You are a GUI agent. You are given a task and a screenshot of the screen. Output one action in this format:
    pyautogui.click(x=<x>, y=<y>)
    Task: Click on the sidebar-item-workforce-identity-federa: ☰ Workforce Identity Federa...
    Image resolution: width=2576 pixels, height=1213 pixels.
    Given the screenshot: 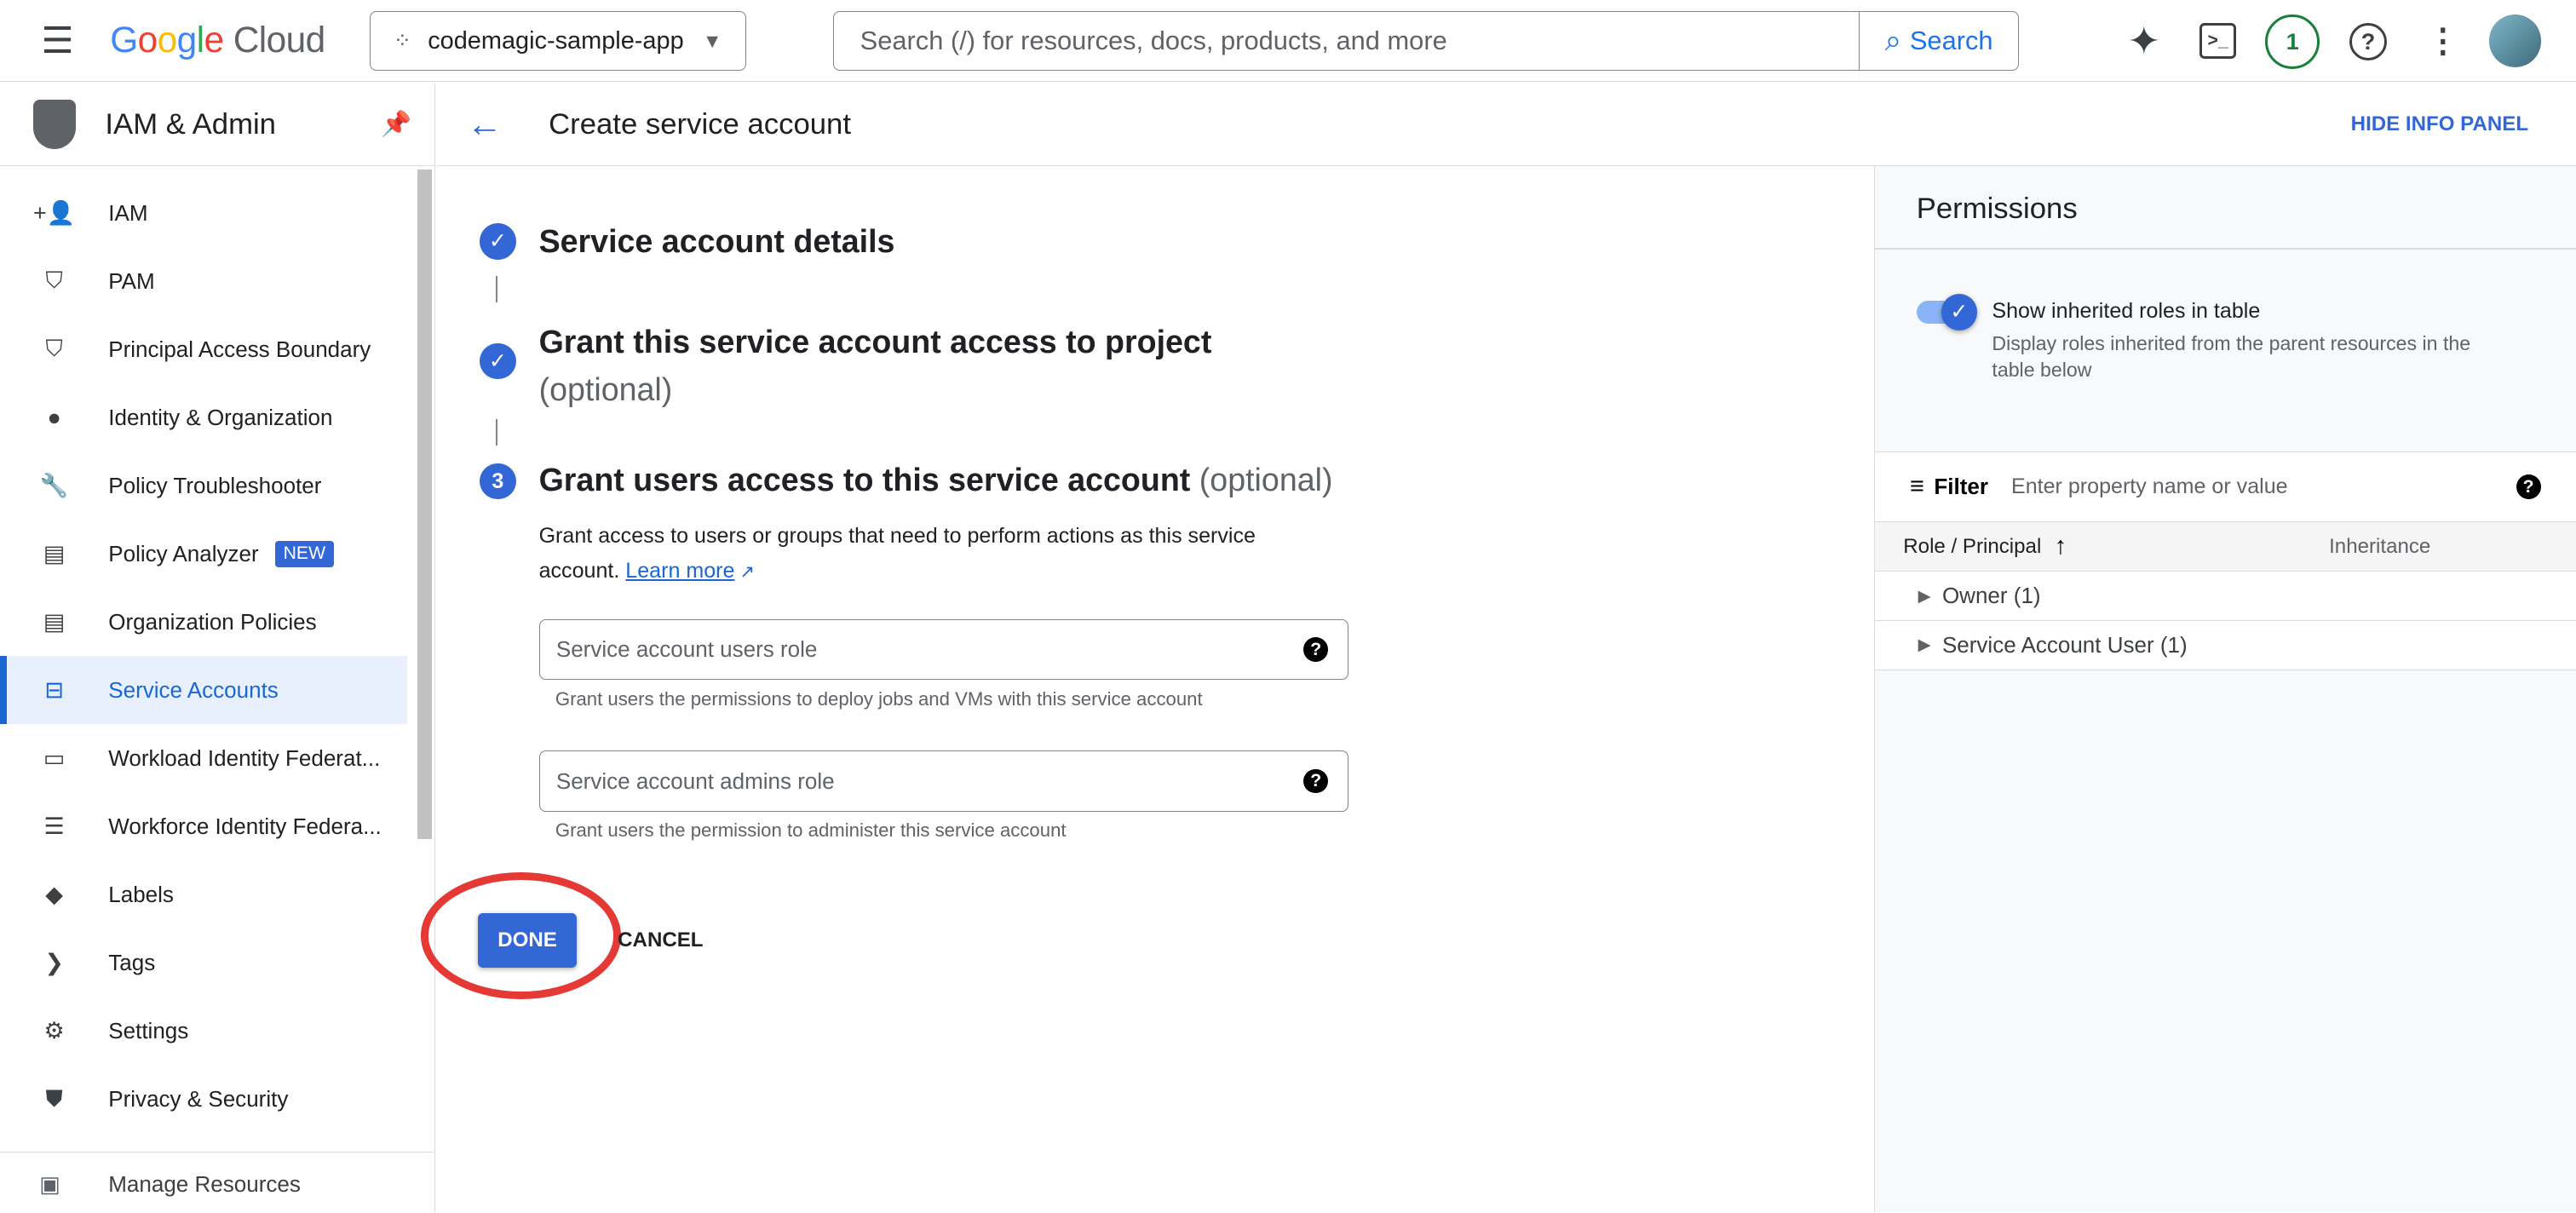 What is the action you would take?
    pyautogui.click(x=204, y=826)
    